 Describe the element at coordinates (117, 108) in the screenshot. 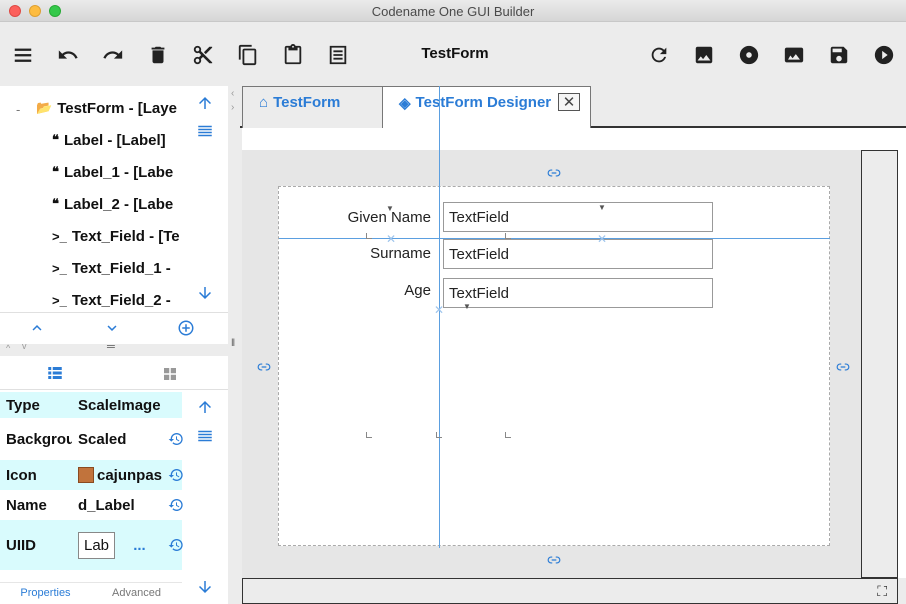

I see `tree-item-label: TestForm - [Laye` at that location.